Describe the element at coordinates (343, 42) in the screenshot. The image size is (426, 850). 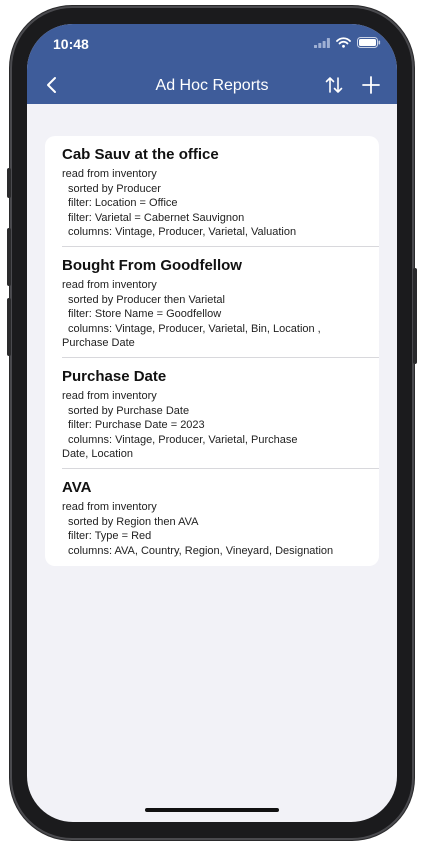
I see `wifi-icon` at that location.